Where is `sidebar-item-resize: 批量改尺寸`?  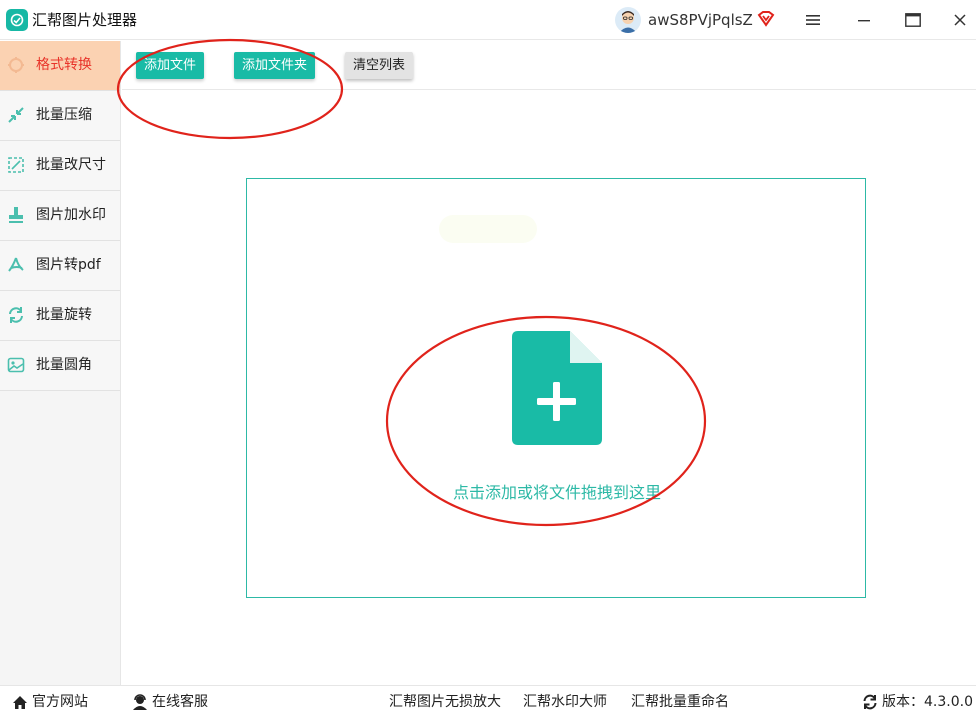 sidebar-item-resize: 批量改尺寸 is located at coordinates (60, 166).